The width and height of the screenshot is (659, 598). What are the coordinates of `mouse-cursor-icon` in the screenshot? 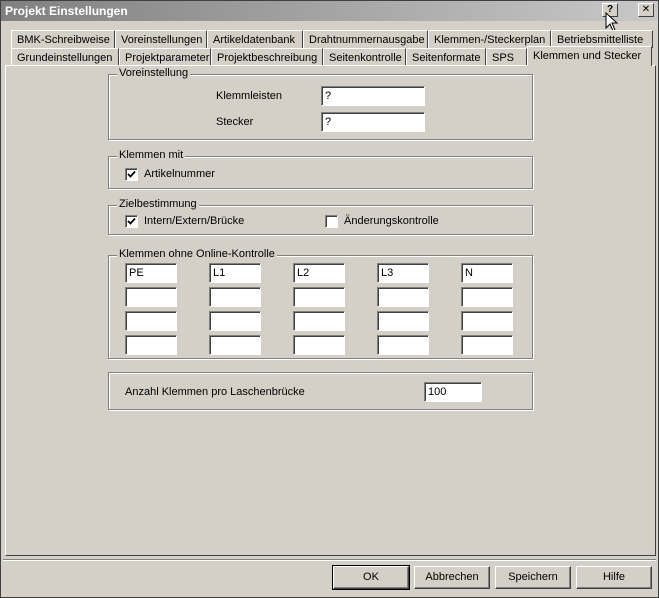 It's located at (612, 22).